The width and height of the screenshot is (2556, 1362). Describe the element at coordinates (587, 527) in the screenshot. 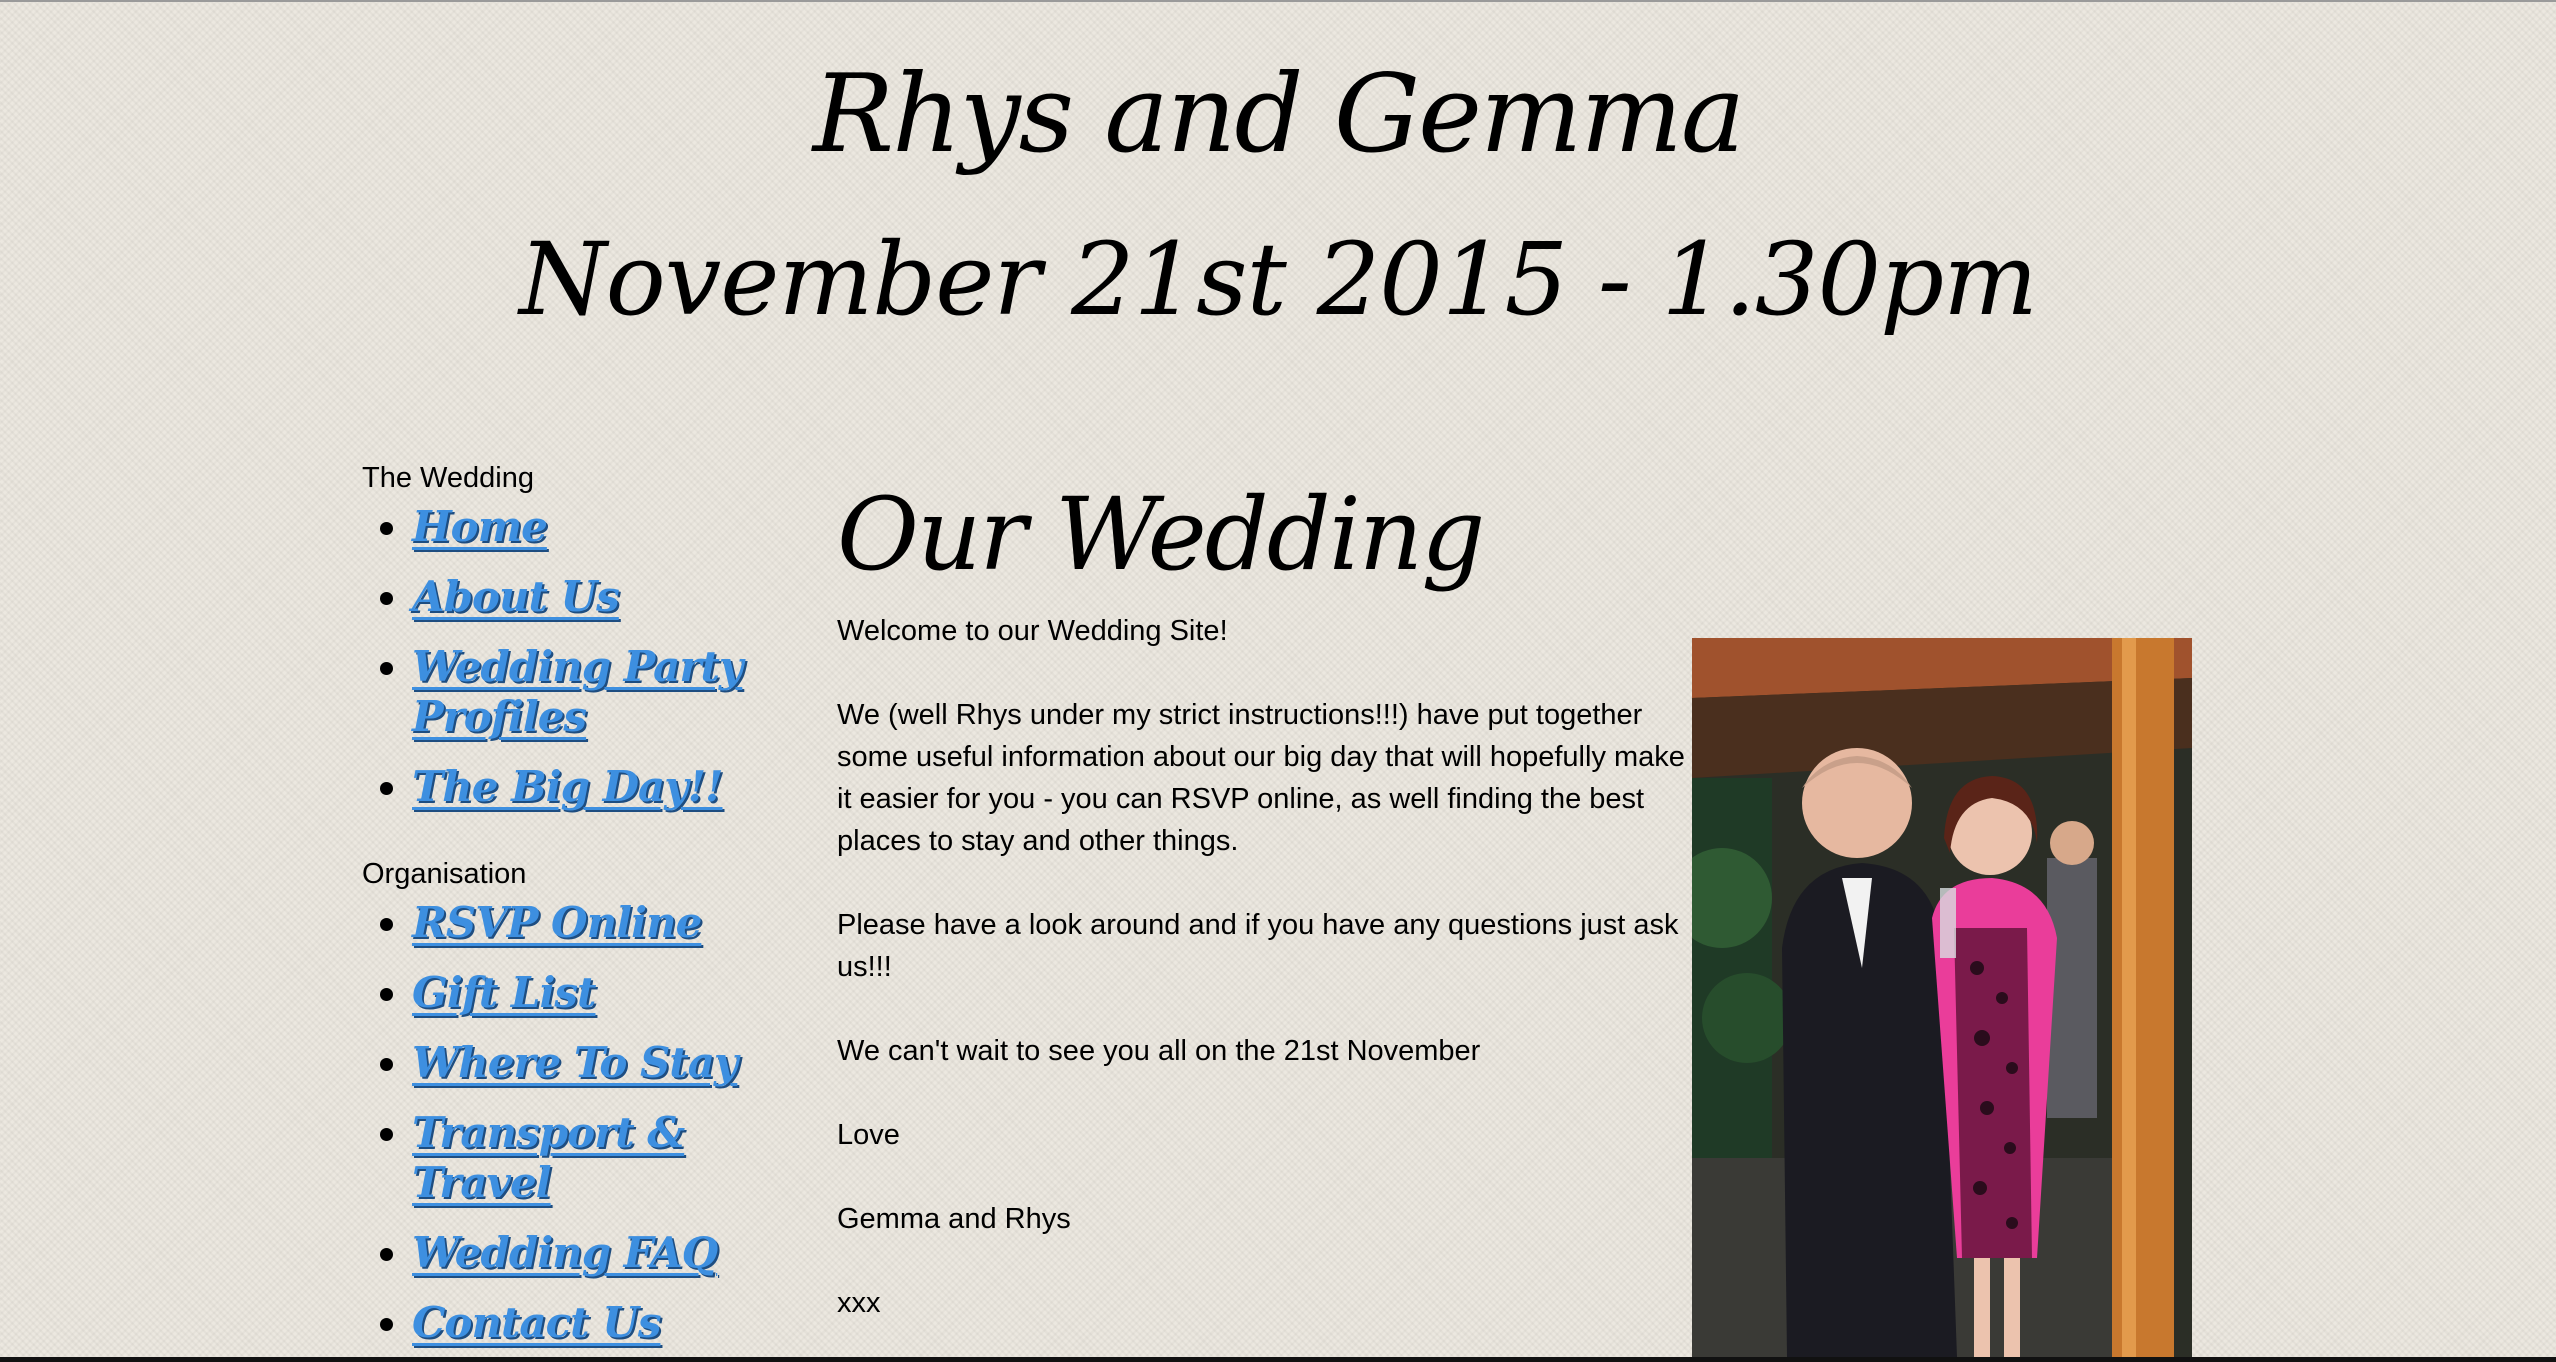

I see `nav-item-home: Home` at that location.